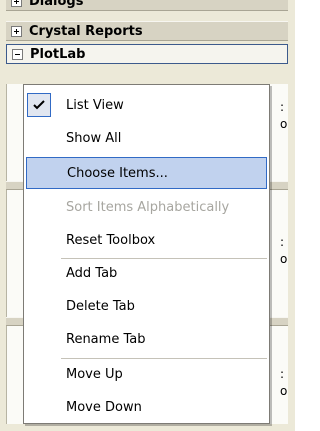 This screenshot has width=320, height=431. I want to click on toolbox-group-crystal-reports: Crystal Reports, so click(147, 31).